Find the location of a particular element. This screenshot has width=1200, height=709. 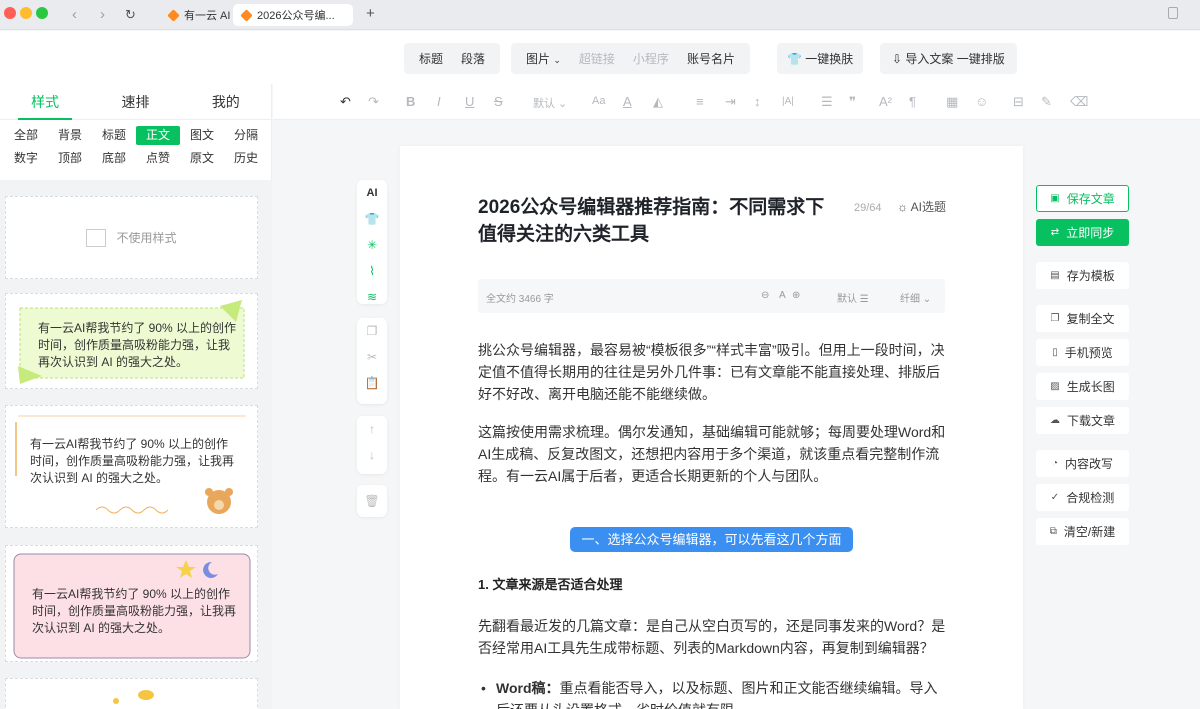

category-history: 历史 is located at coordinates (246, 158).